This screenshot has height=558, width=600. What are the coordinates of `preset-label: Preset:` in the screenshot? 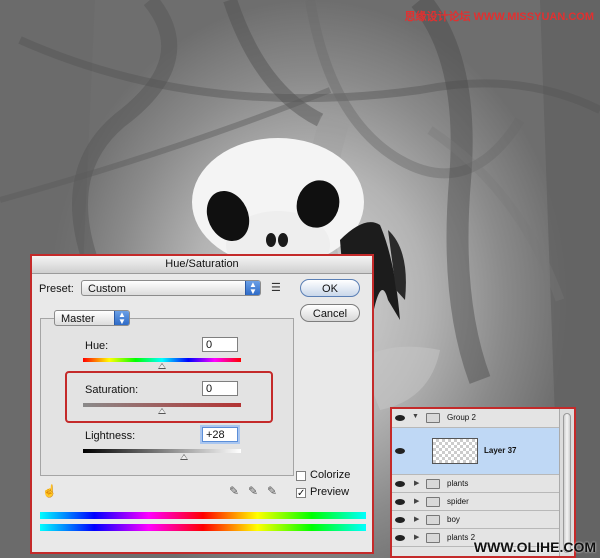 It's located at (56, 289).